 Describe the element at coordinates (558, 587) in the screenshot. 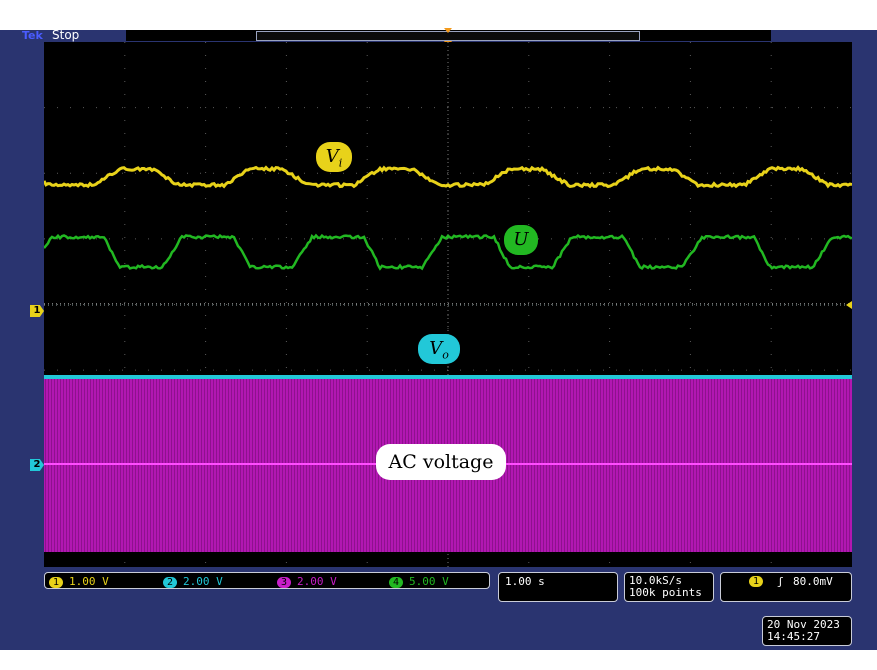

I see `timebase-readout: 1.00 s` at that location.